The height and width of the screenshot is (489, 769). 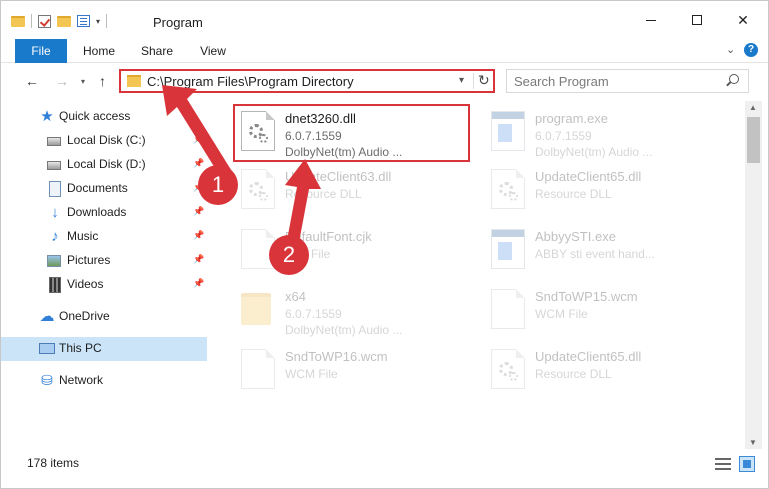 I want to click on forward-arrow-icon: →, so click(x=62, y=81).